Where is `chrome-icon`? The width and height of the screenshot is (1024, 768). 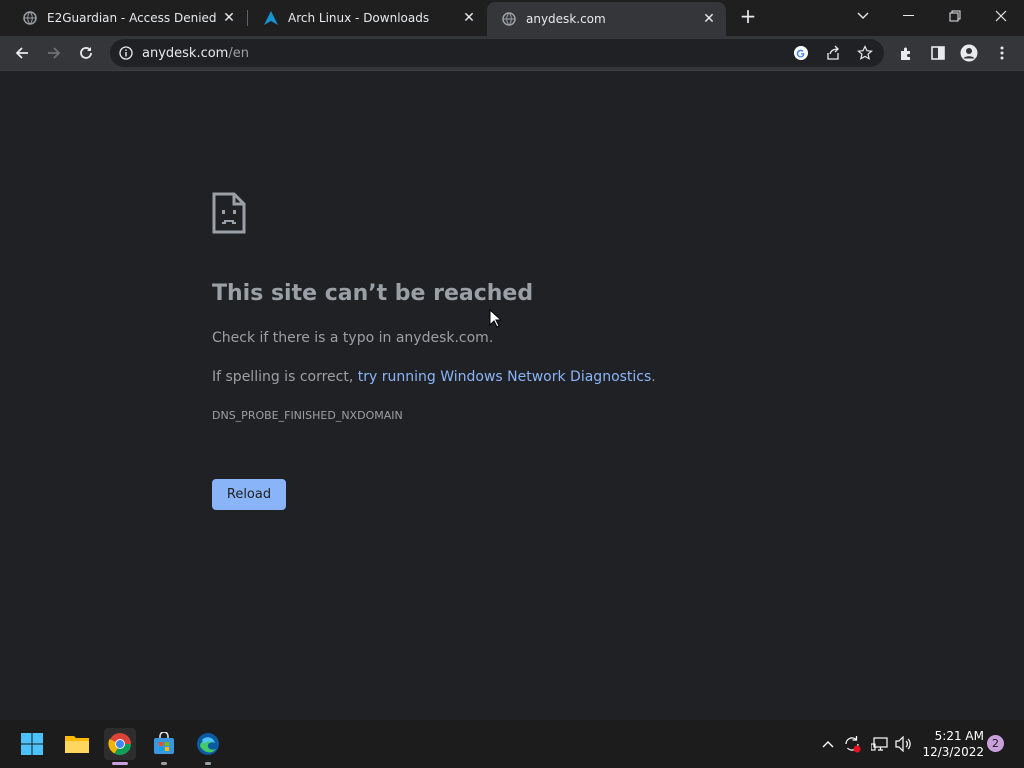 chrome-icon is located at coordinates (120, 746).